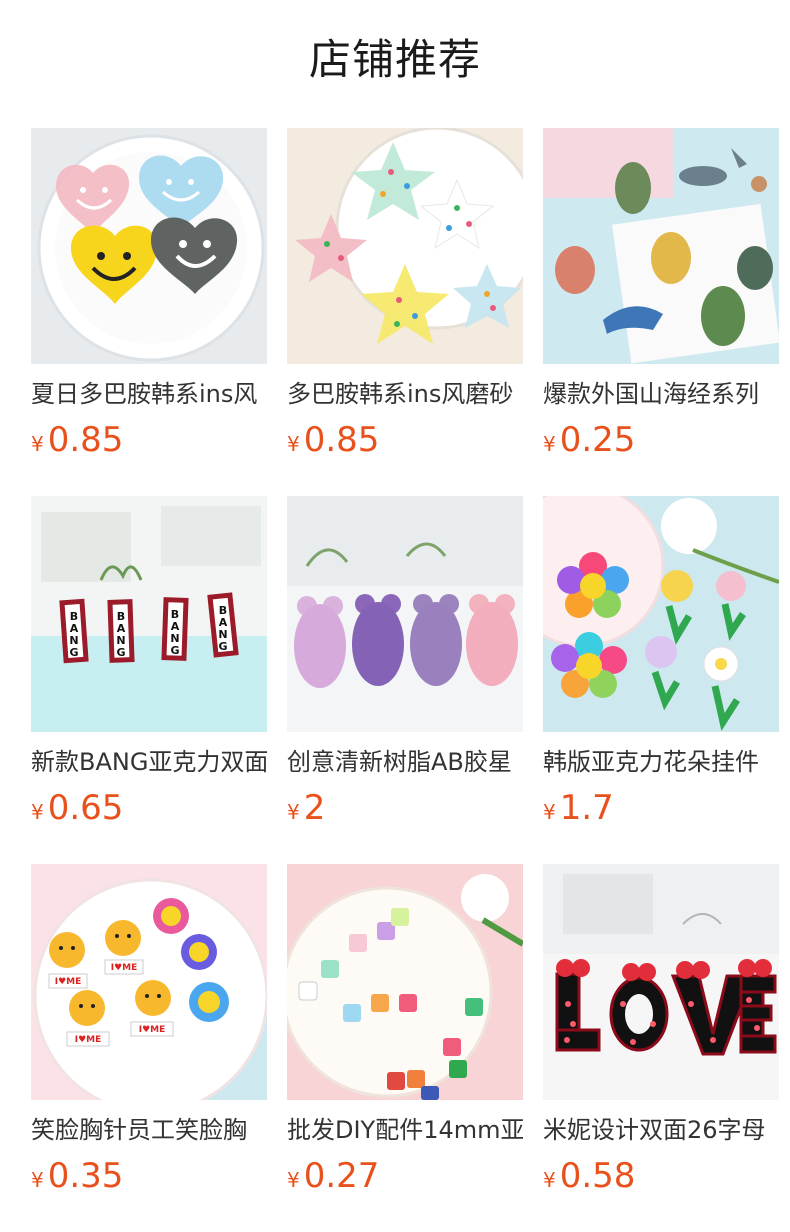  I want to click on price-value: 2, so click(314, 808).